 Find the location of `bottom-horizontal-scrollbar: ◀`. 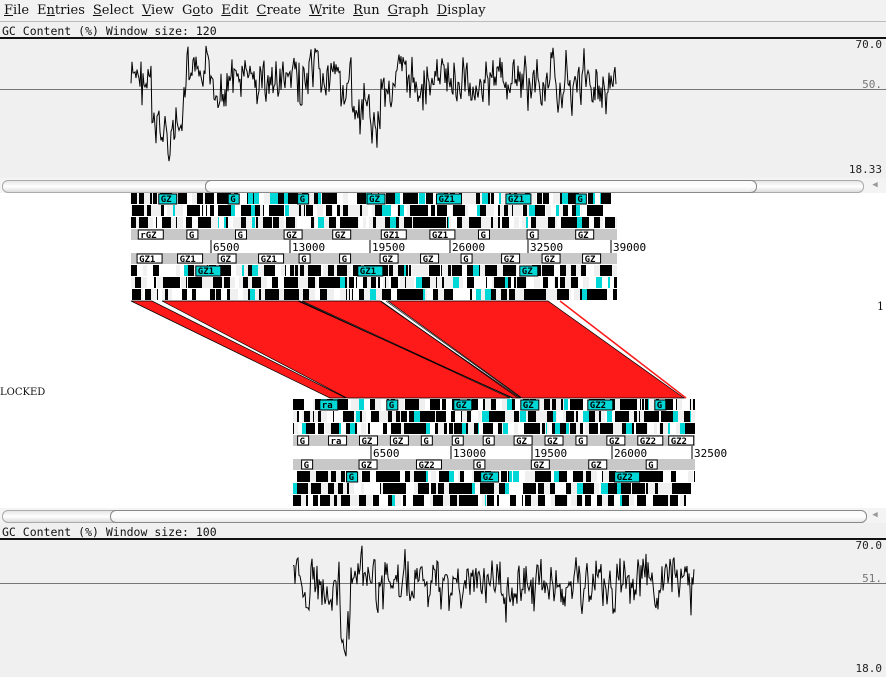

bottom-horizontal-scrollbar: ◀ is located at coordinates (443, 515).